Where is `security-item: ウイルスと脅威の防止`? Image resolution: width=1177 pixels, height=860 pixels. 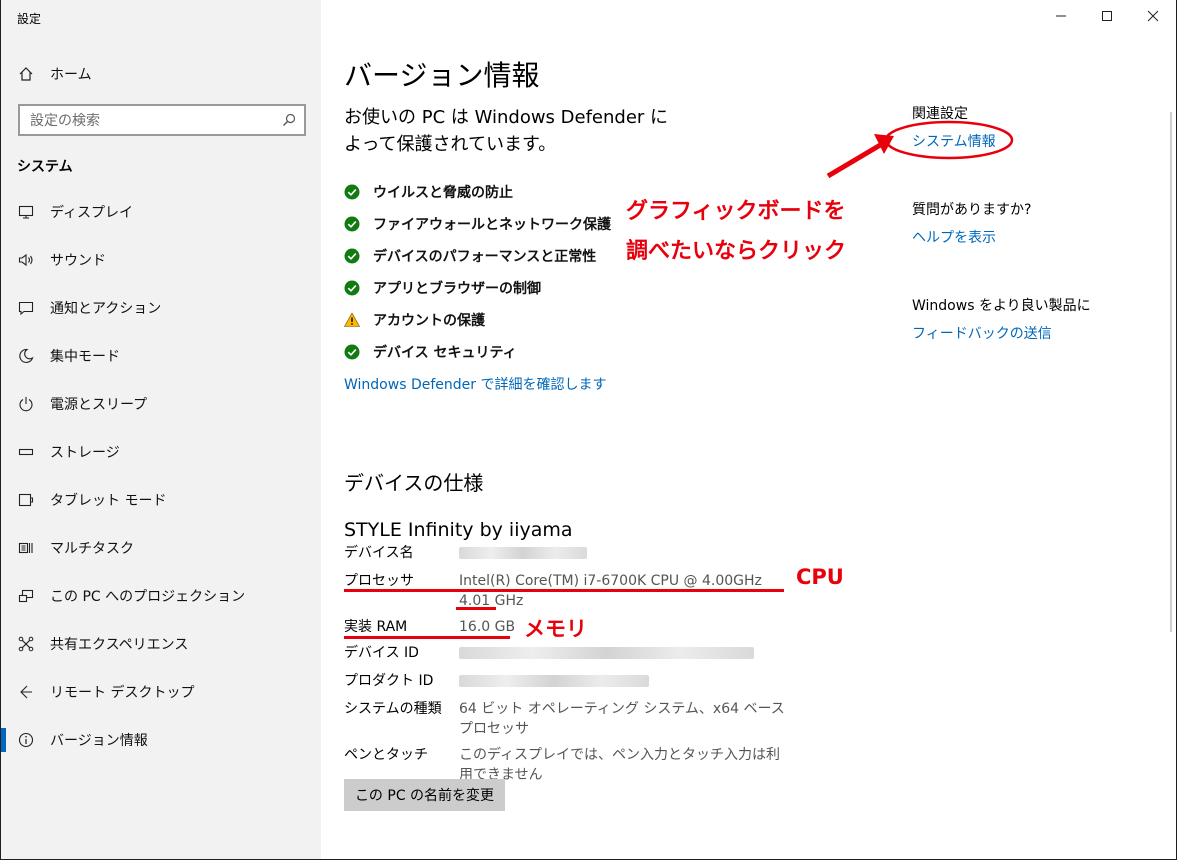
security-item: ウイルスと脅威の防止 is located at coordinates (477, 192).